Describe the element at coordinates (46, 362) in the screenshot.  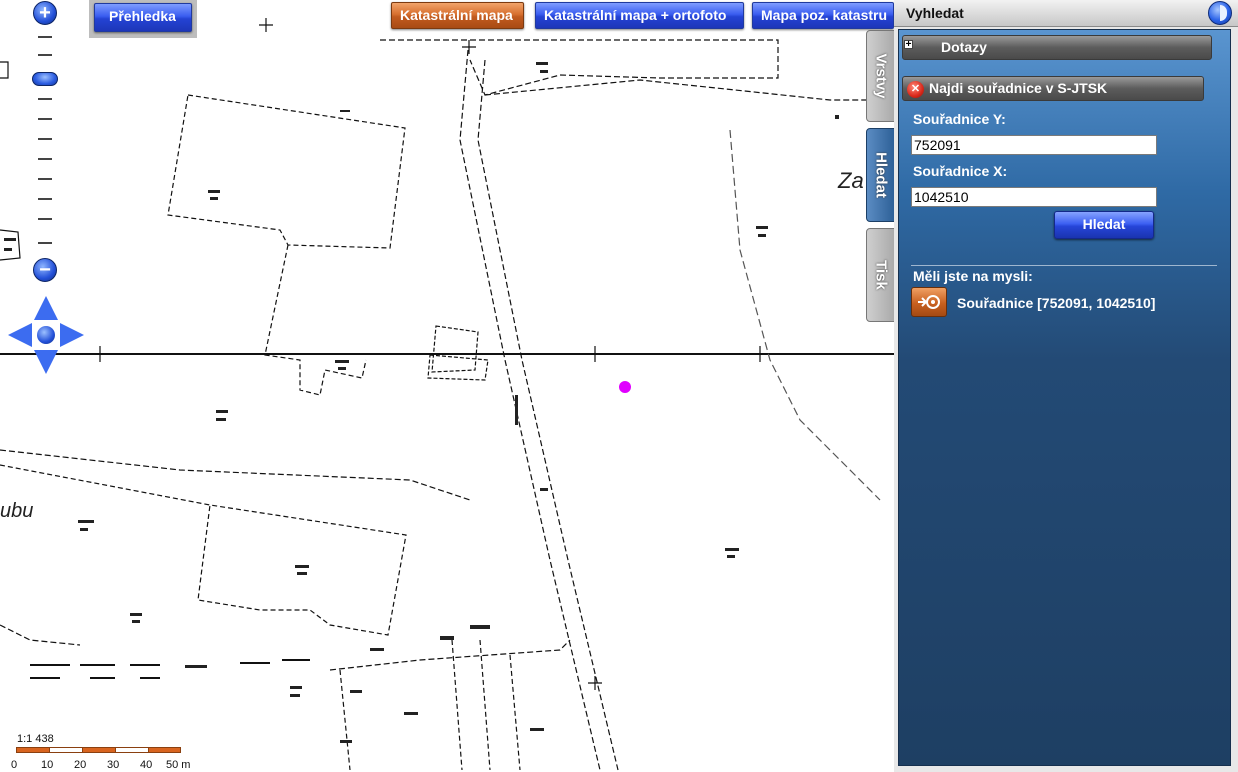
I see `pan-down-icon` at that location.